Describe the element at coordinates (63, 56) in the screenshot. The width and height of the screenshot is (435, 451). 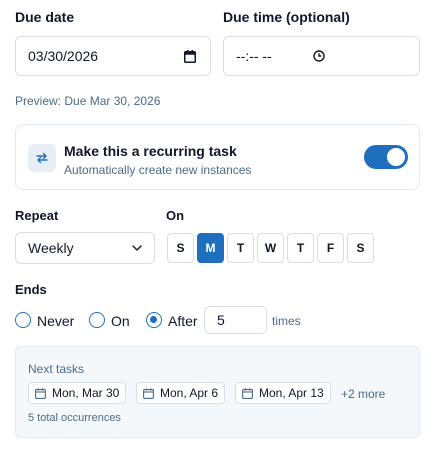
I see `due-date-value: 03/30/2026` at that location.